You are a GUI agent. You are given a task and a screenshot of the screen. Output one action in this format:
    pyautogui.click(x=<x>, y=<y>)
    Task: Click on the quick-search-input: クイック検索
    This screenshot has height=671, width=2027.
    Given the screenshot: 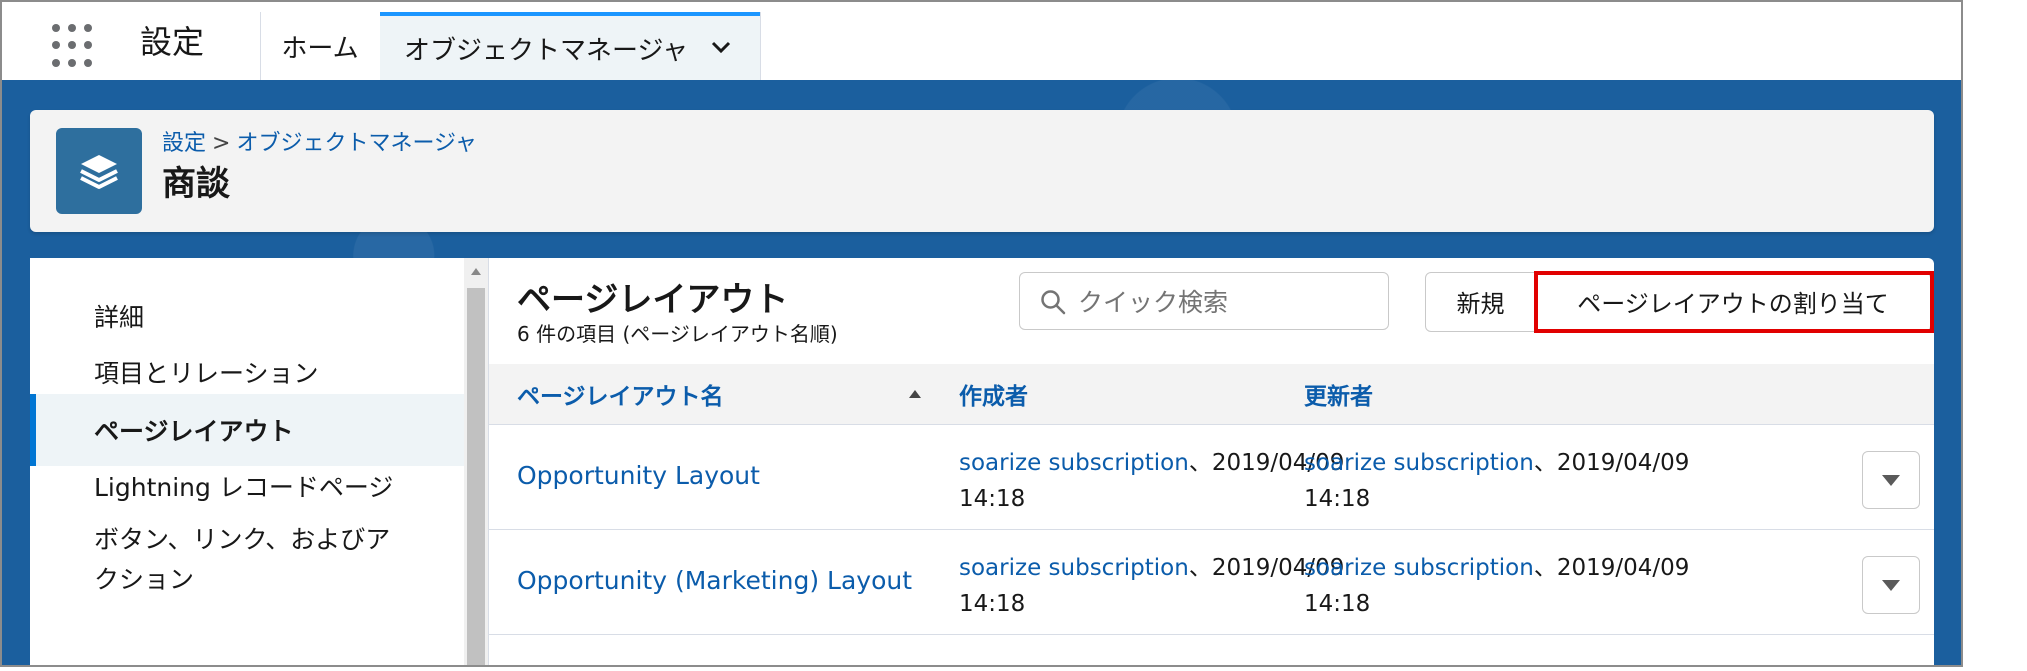 What is the action you would take?
    pyautogui.click(x=1204, y=301)
    